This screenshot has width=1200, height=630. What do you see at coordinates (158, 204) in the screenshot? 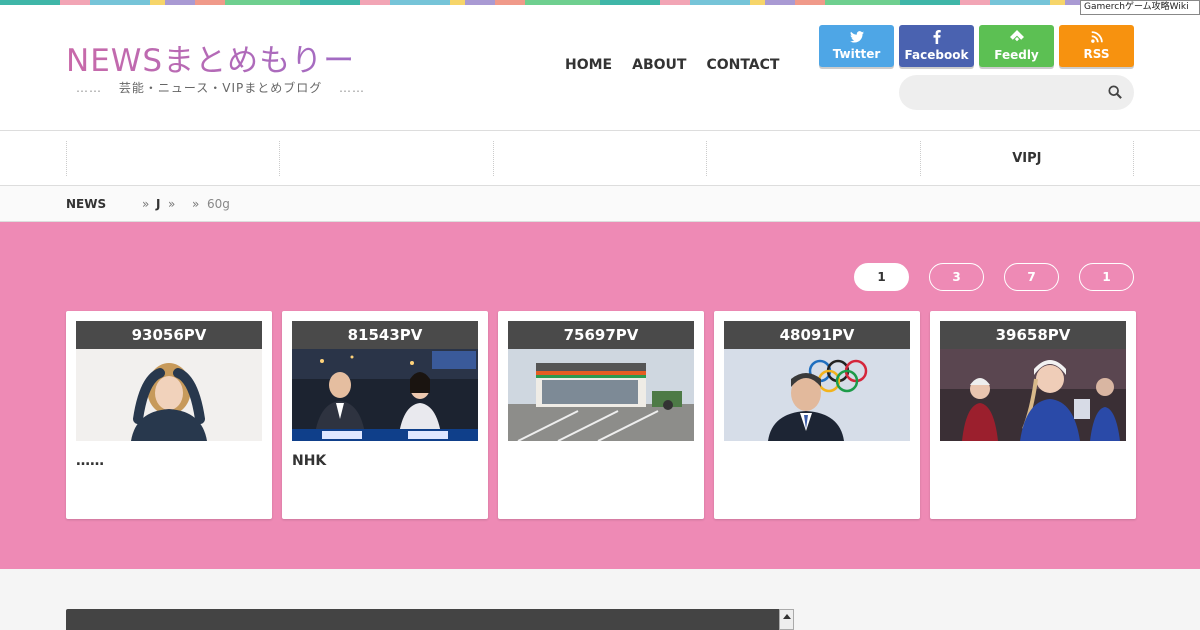
I see `breadcrumb-category: J` at bounding box center [158, 204].